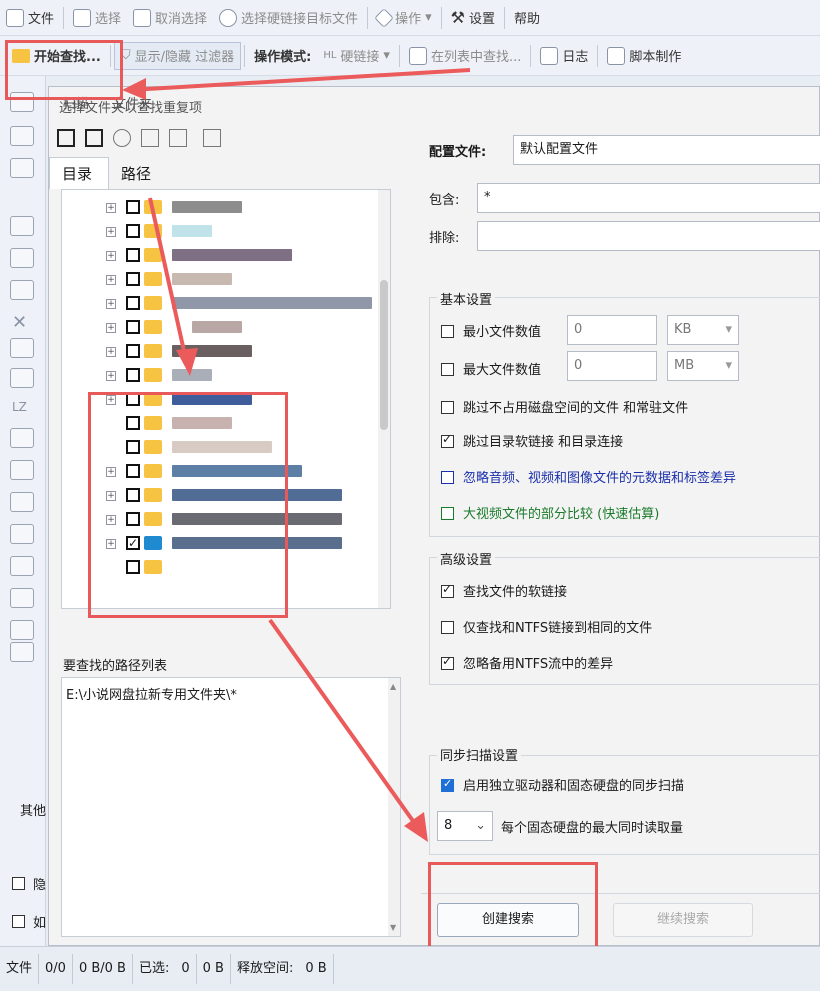  I want to click on status-free: 0 B, so click(316, 969).